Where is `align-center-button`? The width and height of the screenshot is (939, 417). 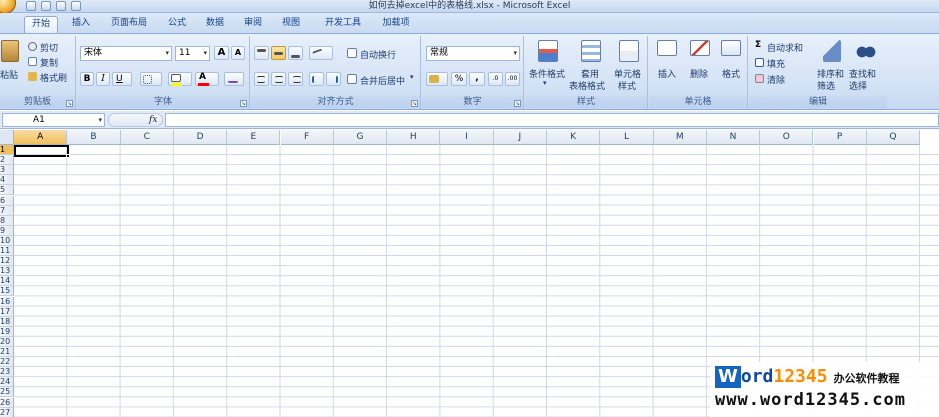 align-center-button is located at coordinates (278, 79).